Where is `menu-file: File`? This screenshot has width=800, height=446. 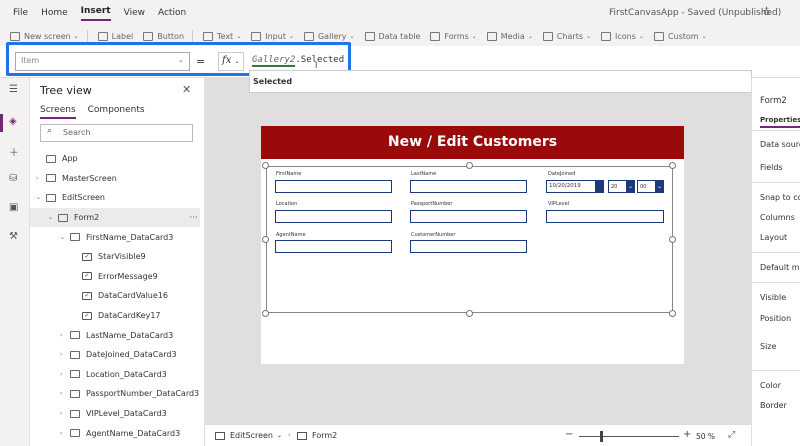
menu-file: File is located at coordinates (20, 13).